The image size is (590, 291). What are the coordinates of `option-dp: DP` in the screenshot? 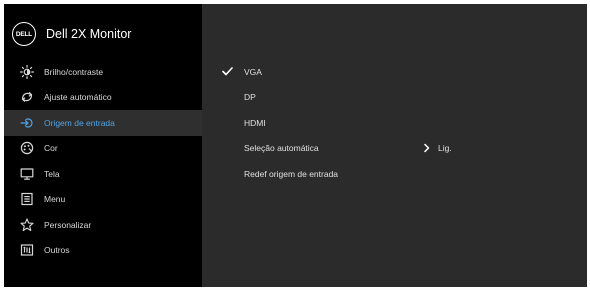 It's located at (394, 98).